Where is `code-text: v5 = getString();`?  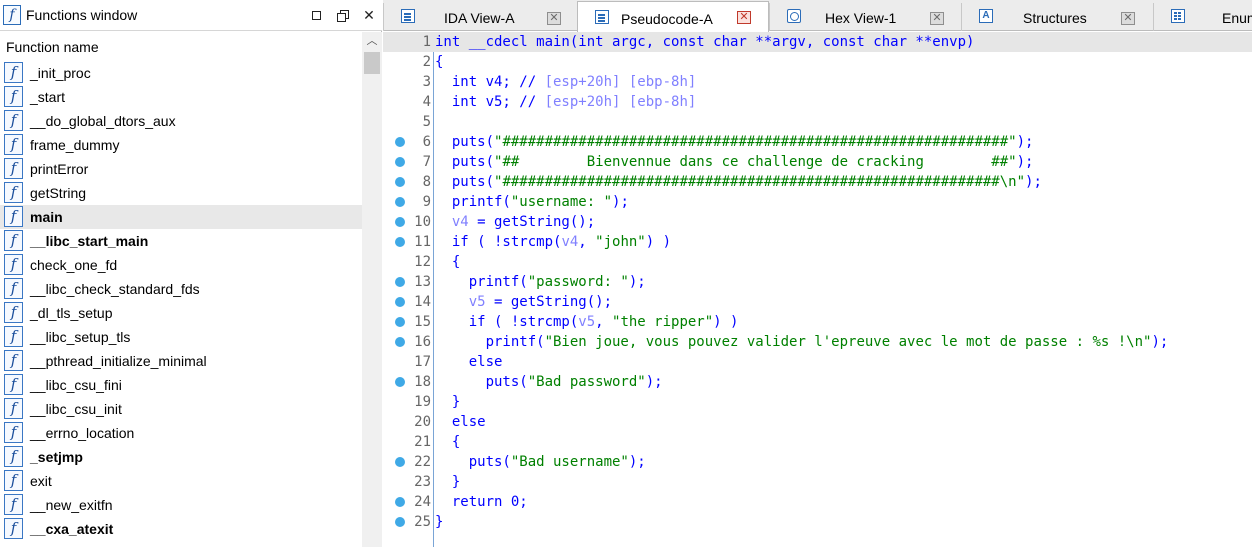
code-text: v5 = getString(); is located at coordinates (523, 302).